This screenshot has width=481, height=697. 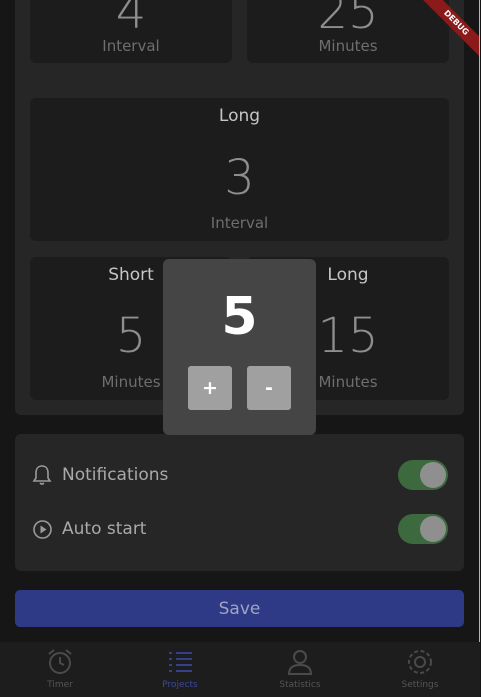 I want to click on debug-banner: DEBUG, so click(x=449, y=30).